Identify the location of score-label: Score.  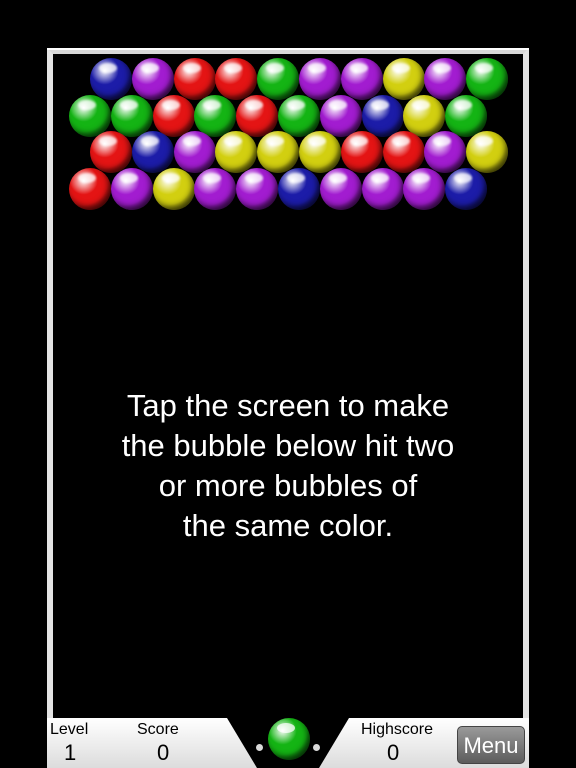
(158, 729).